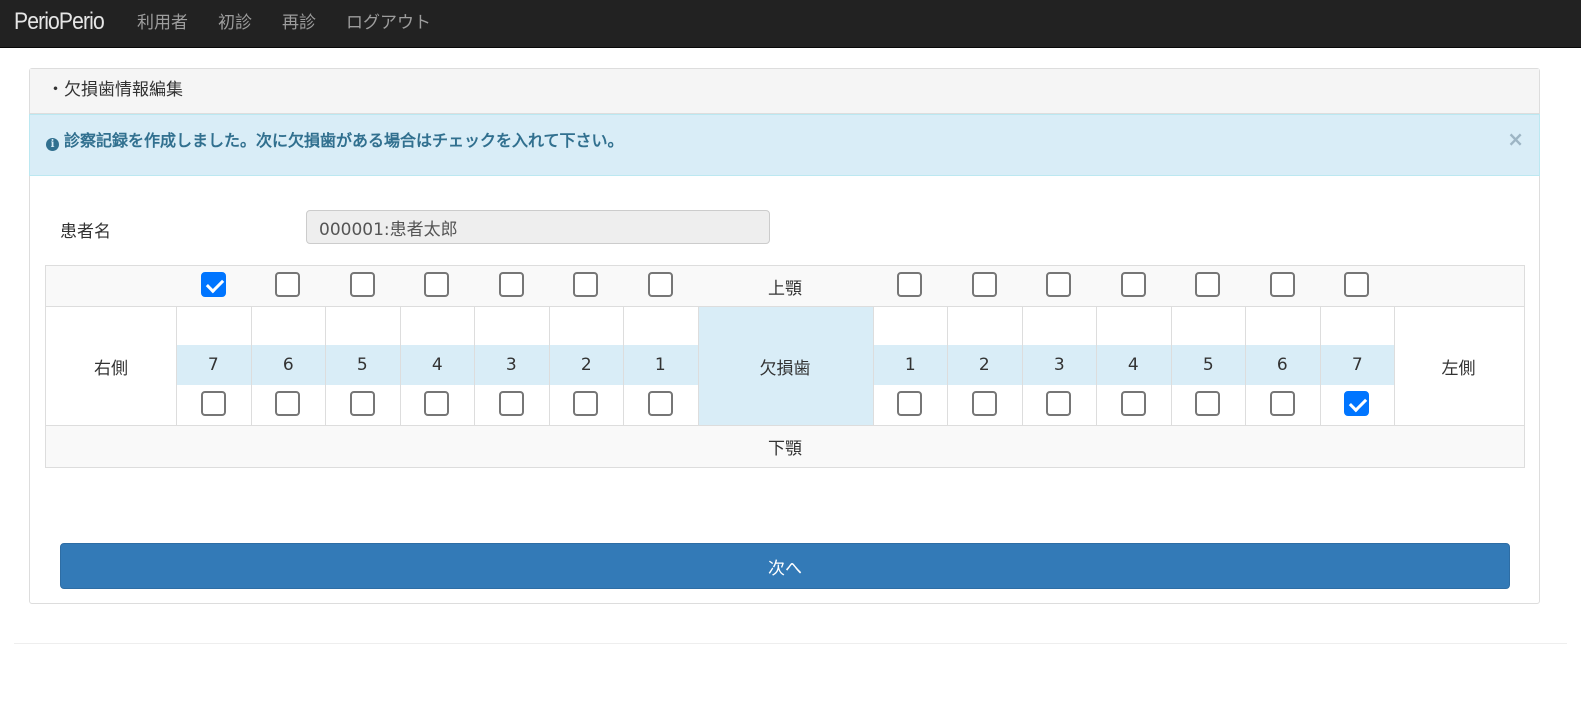  I want to click on lower-right-tooth-1-checkbox, so click(660, 403).